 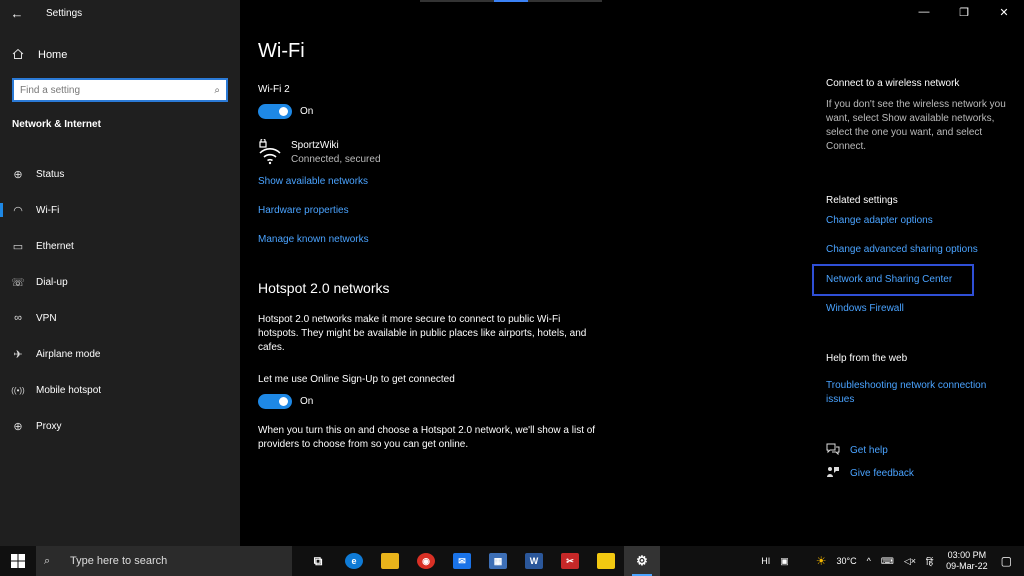 What do you see at coordinates (964, 12) in the screenshot?
I see `maximize-button: ❐` at bounding box center [964, 12].